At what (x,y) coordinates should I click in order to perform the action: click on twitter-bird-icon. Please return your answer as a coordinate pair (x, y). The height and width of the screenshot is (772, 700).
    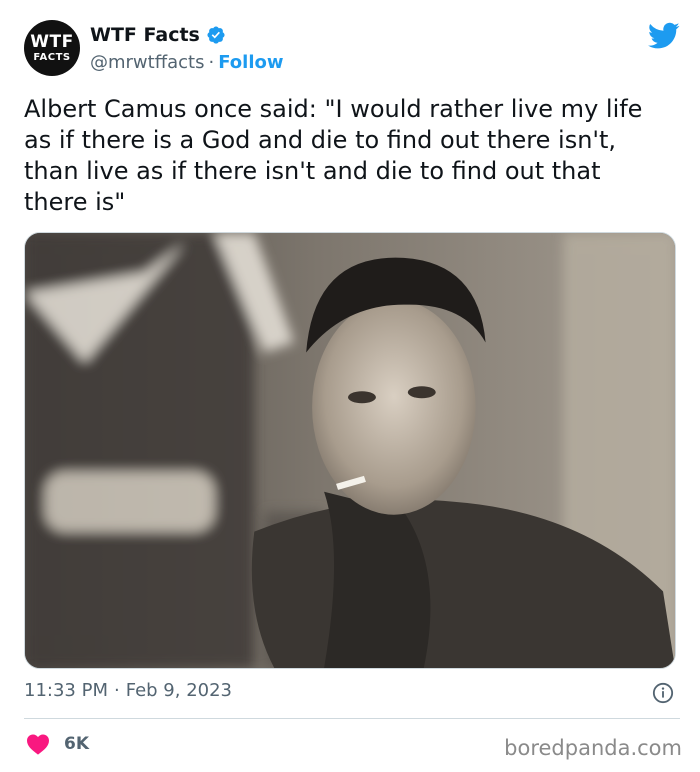
    Looking at the image, I should click on (664, 36).